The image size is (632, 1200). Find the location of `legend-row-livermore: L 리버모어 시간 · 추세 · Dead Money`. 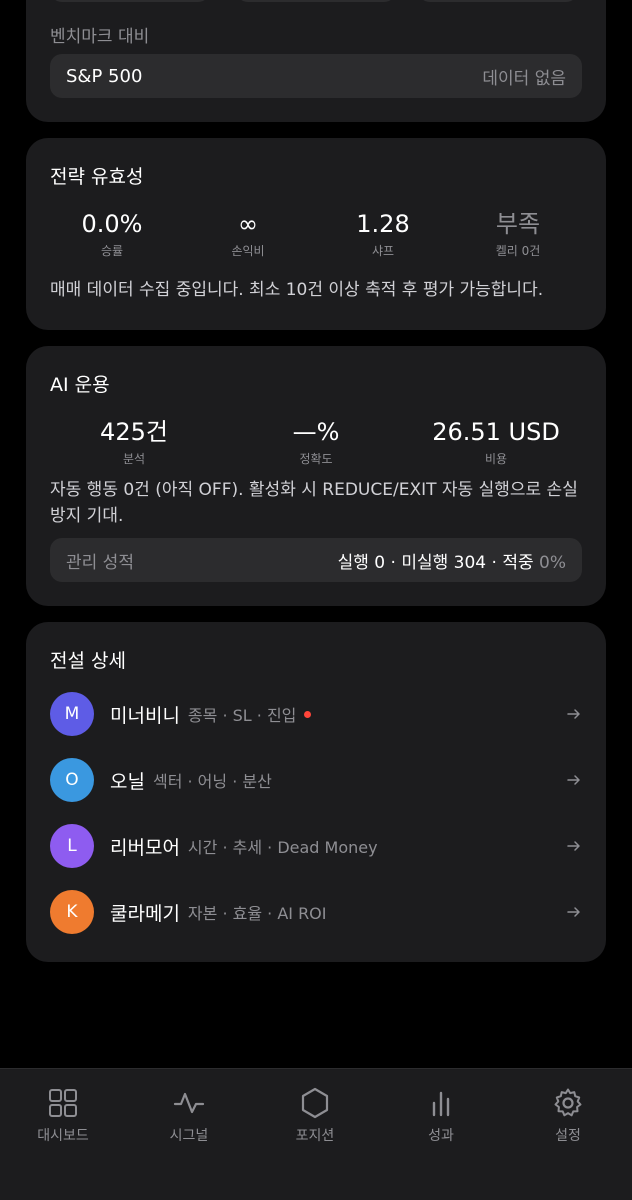

legend-row-livermore: L 리버모어 시간 · 추세 · Dead Money is located at coordinates (316, 846).